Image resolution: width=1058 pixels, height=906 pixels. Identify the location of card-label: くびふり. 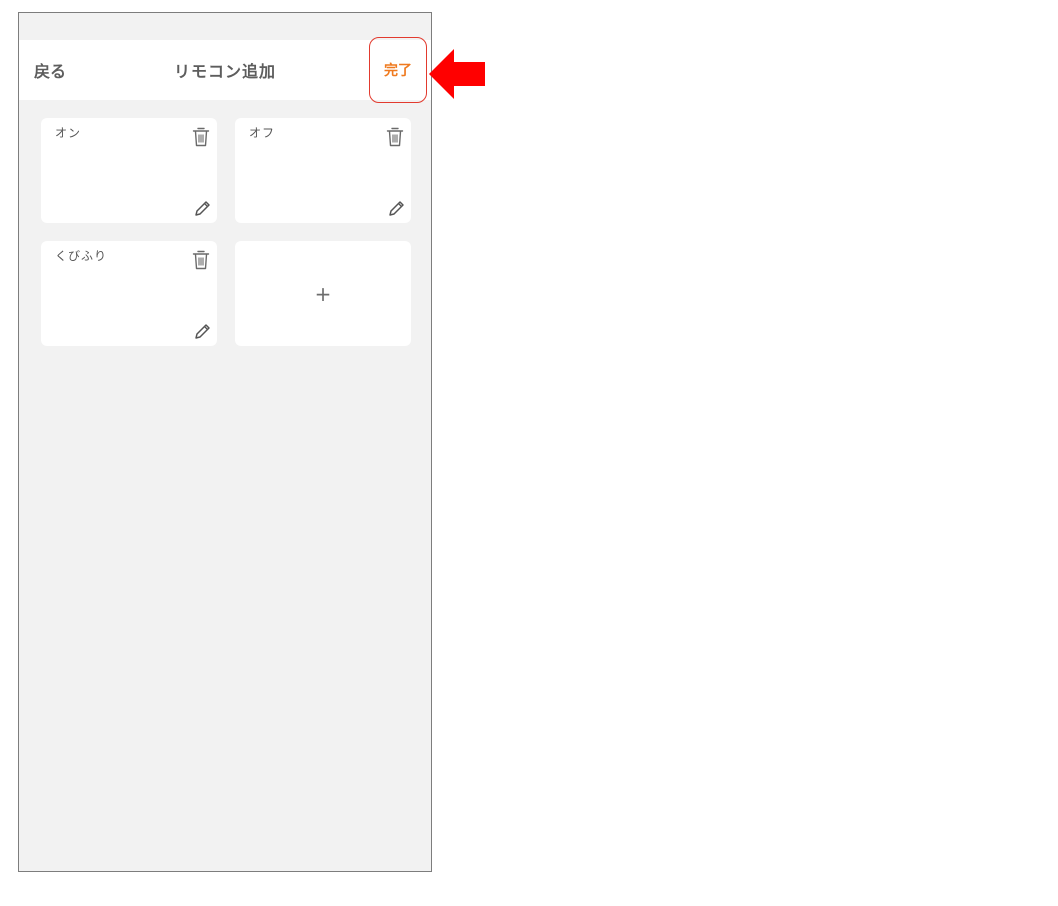
(81, 256).